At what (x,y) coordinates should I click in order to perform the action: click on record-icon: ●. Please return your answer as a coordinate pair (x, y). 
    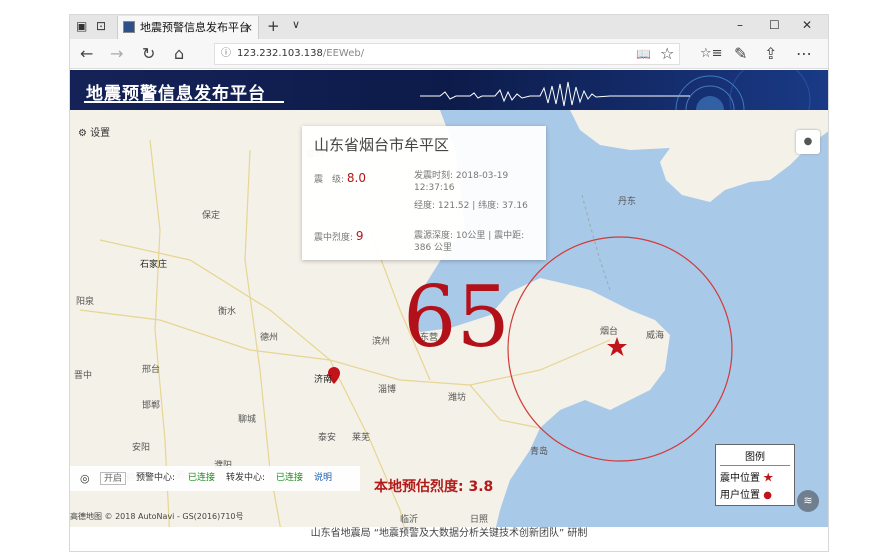
    Looking at the image, I should click on (808, 141).